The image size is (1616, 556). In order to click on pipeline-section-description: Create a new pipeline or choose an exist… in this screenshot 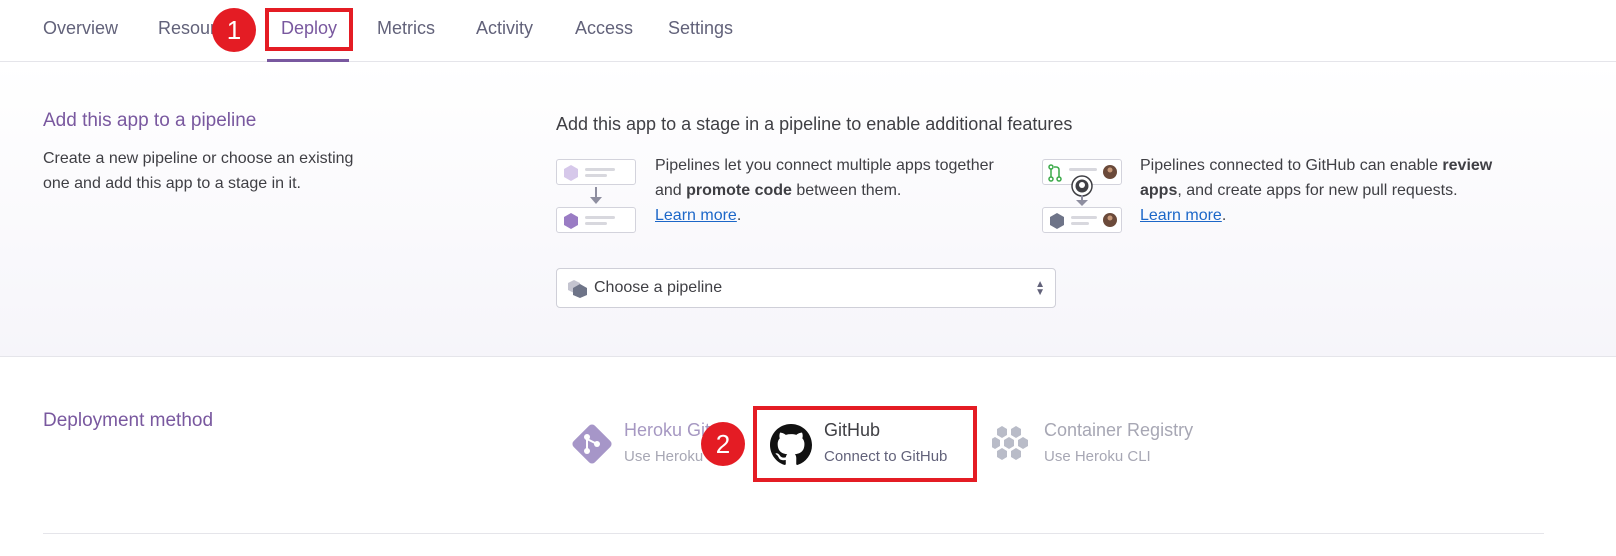, I will do `click(198, 171)`.